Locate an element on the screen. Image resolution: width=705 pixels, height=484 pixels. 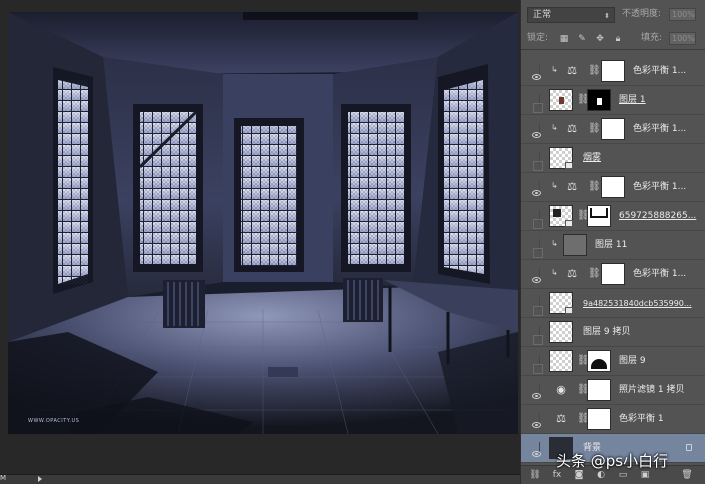
lock-transparent-icon: ▦ is located at coordinates (564, 39).